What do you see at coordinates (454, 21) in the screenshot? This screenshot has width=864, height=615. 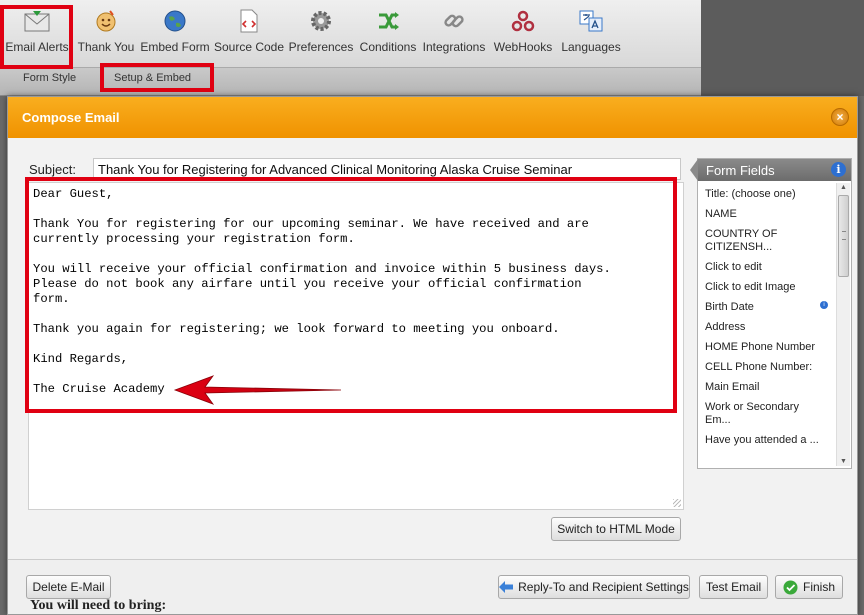 I see `chain-link-icon` at bounding box center [454, 21].